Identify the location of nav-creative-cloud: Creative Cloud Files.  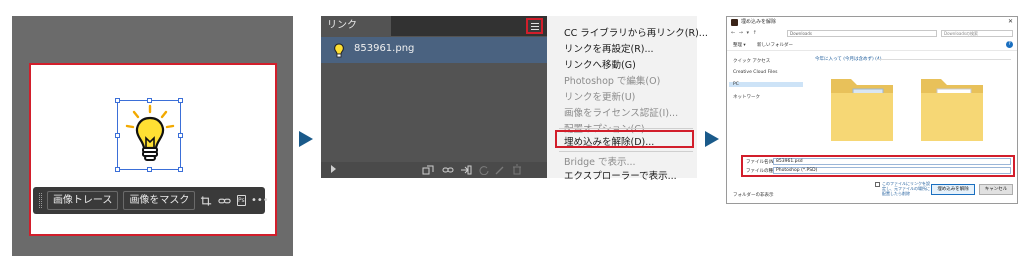
(755, 72).